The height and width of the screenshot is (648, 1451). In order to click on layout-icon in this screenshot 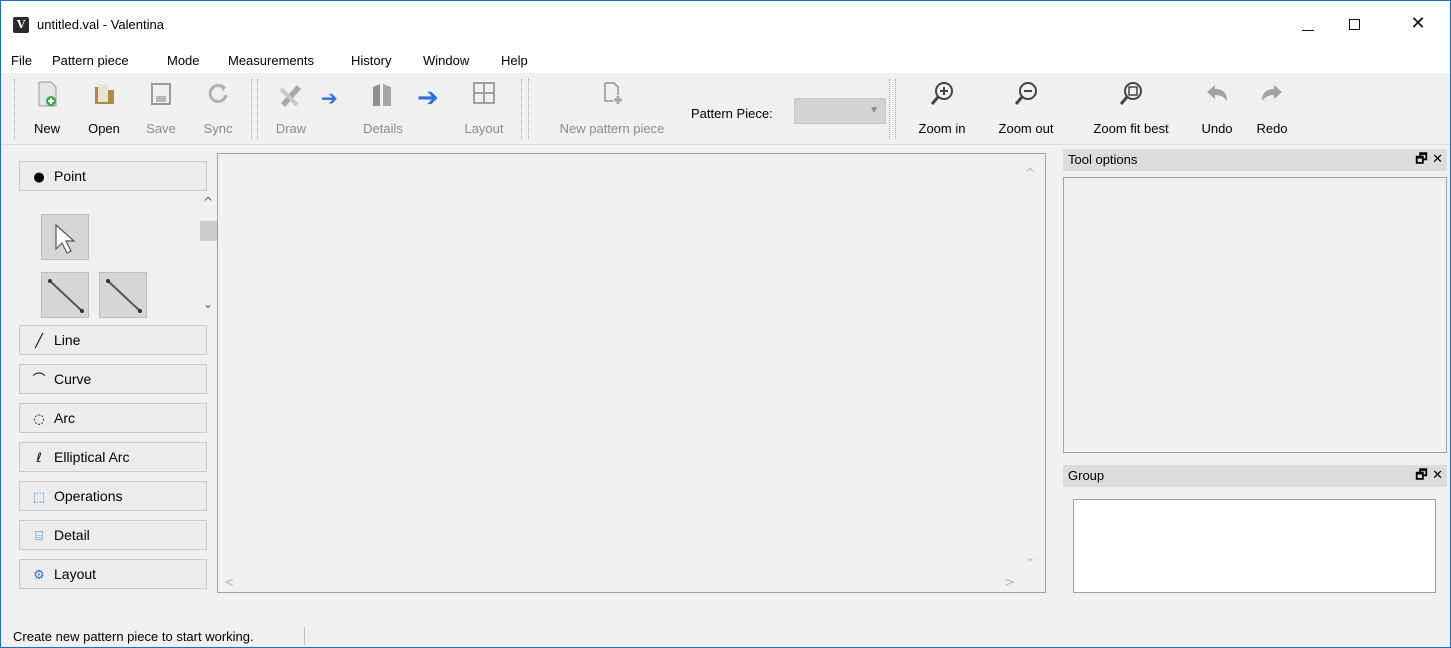, I will do `click(484, 93)`.